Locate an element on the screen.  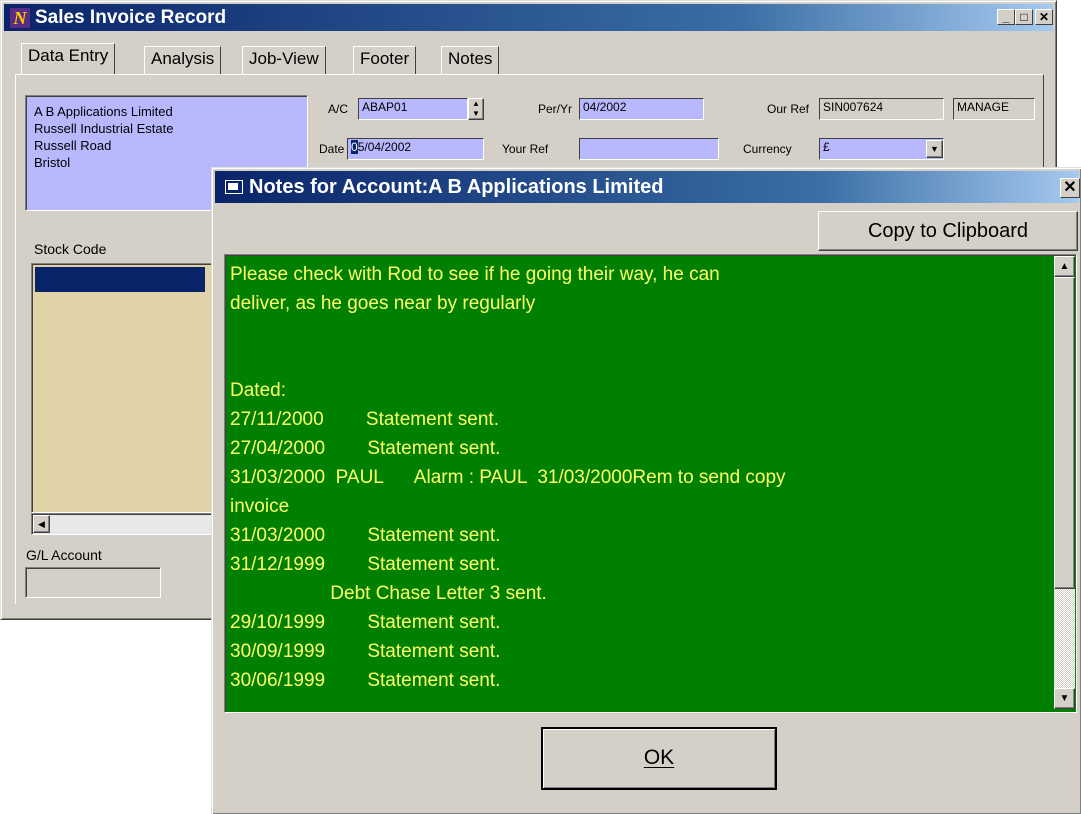
scroll-down-icon: ▼ is located at coordinates (1064, 698).